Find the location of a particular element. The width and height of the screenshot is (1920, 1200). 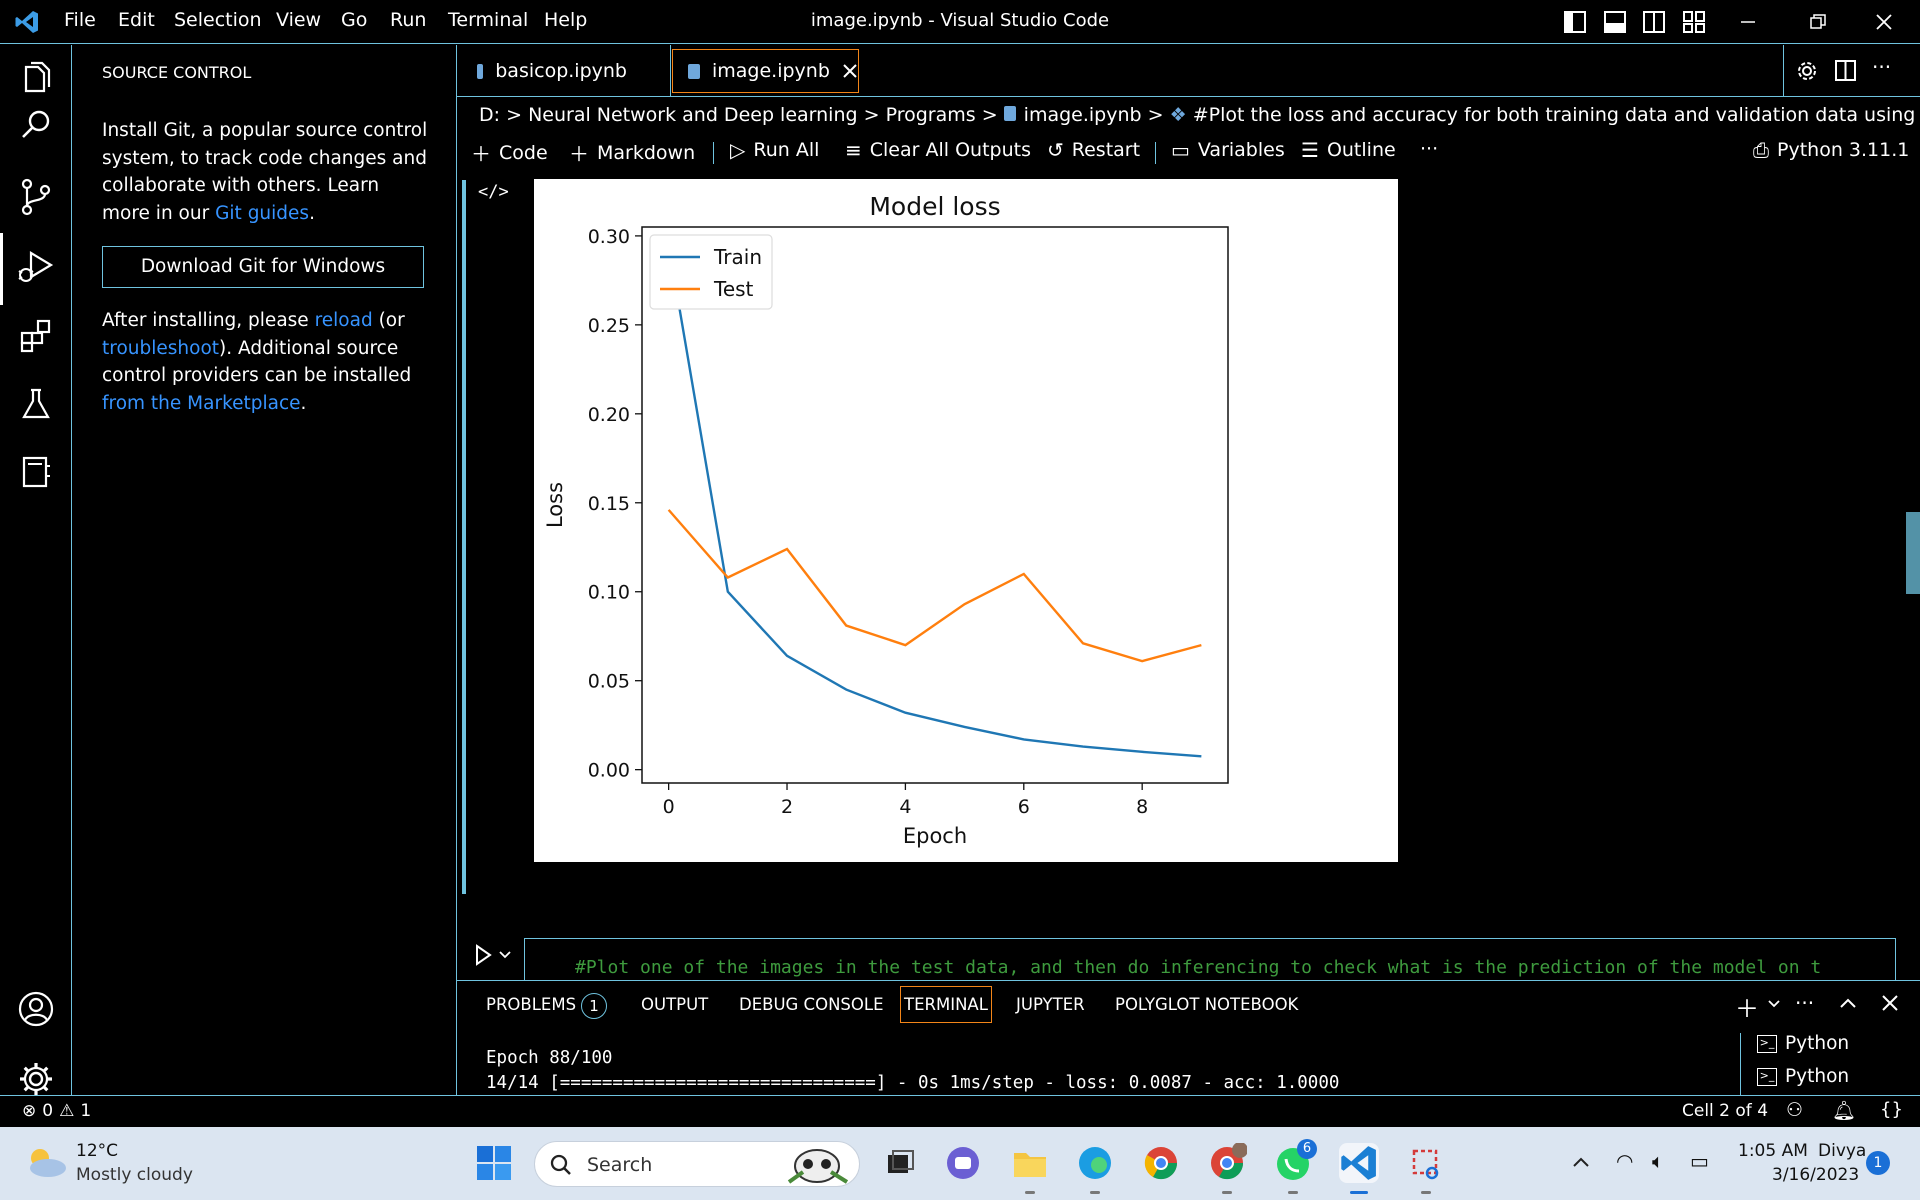

snipping-tool-icon is located at coordinates (1426, 1168).